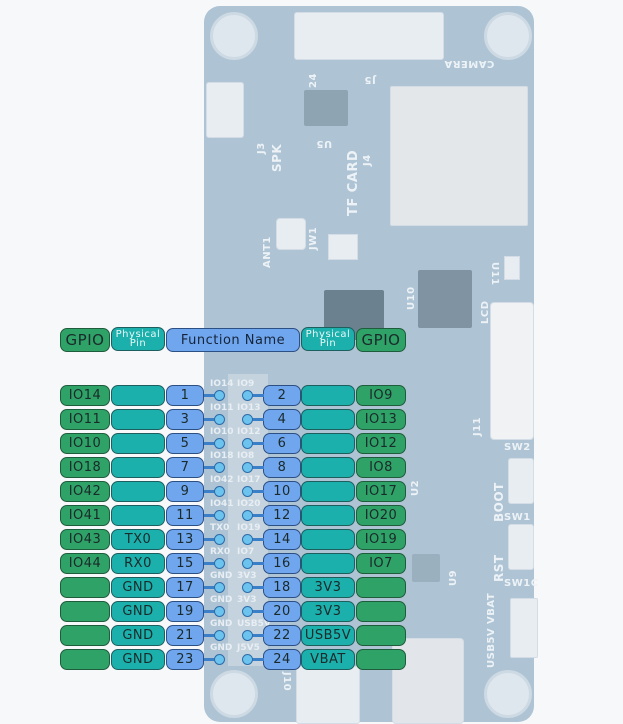 This screenshot has height=724, width=623. Describe the element at coordinates (185, 491) in the screenshot. I see `left-pin-number: 9` at that location.